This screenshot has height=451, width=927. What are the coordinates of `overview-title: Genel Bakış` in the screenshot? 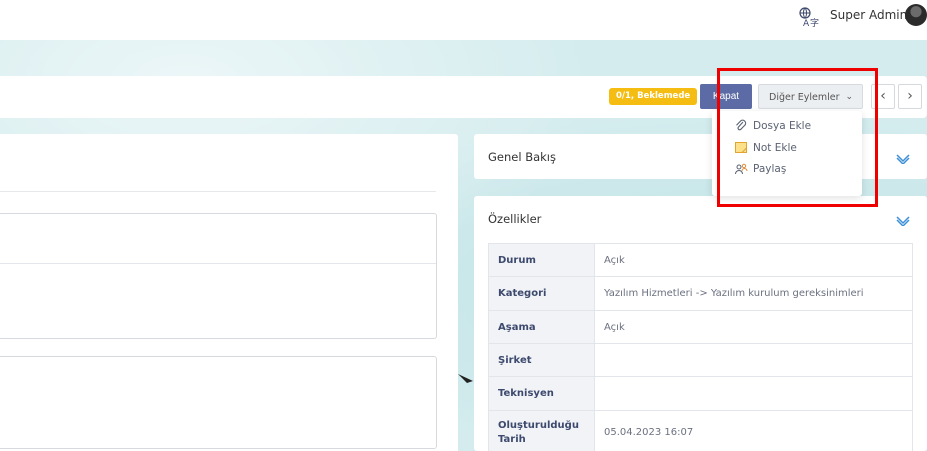 It's located at (522, 157).